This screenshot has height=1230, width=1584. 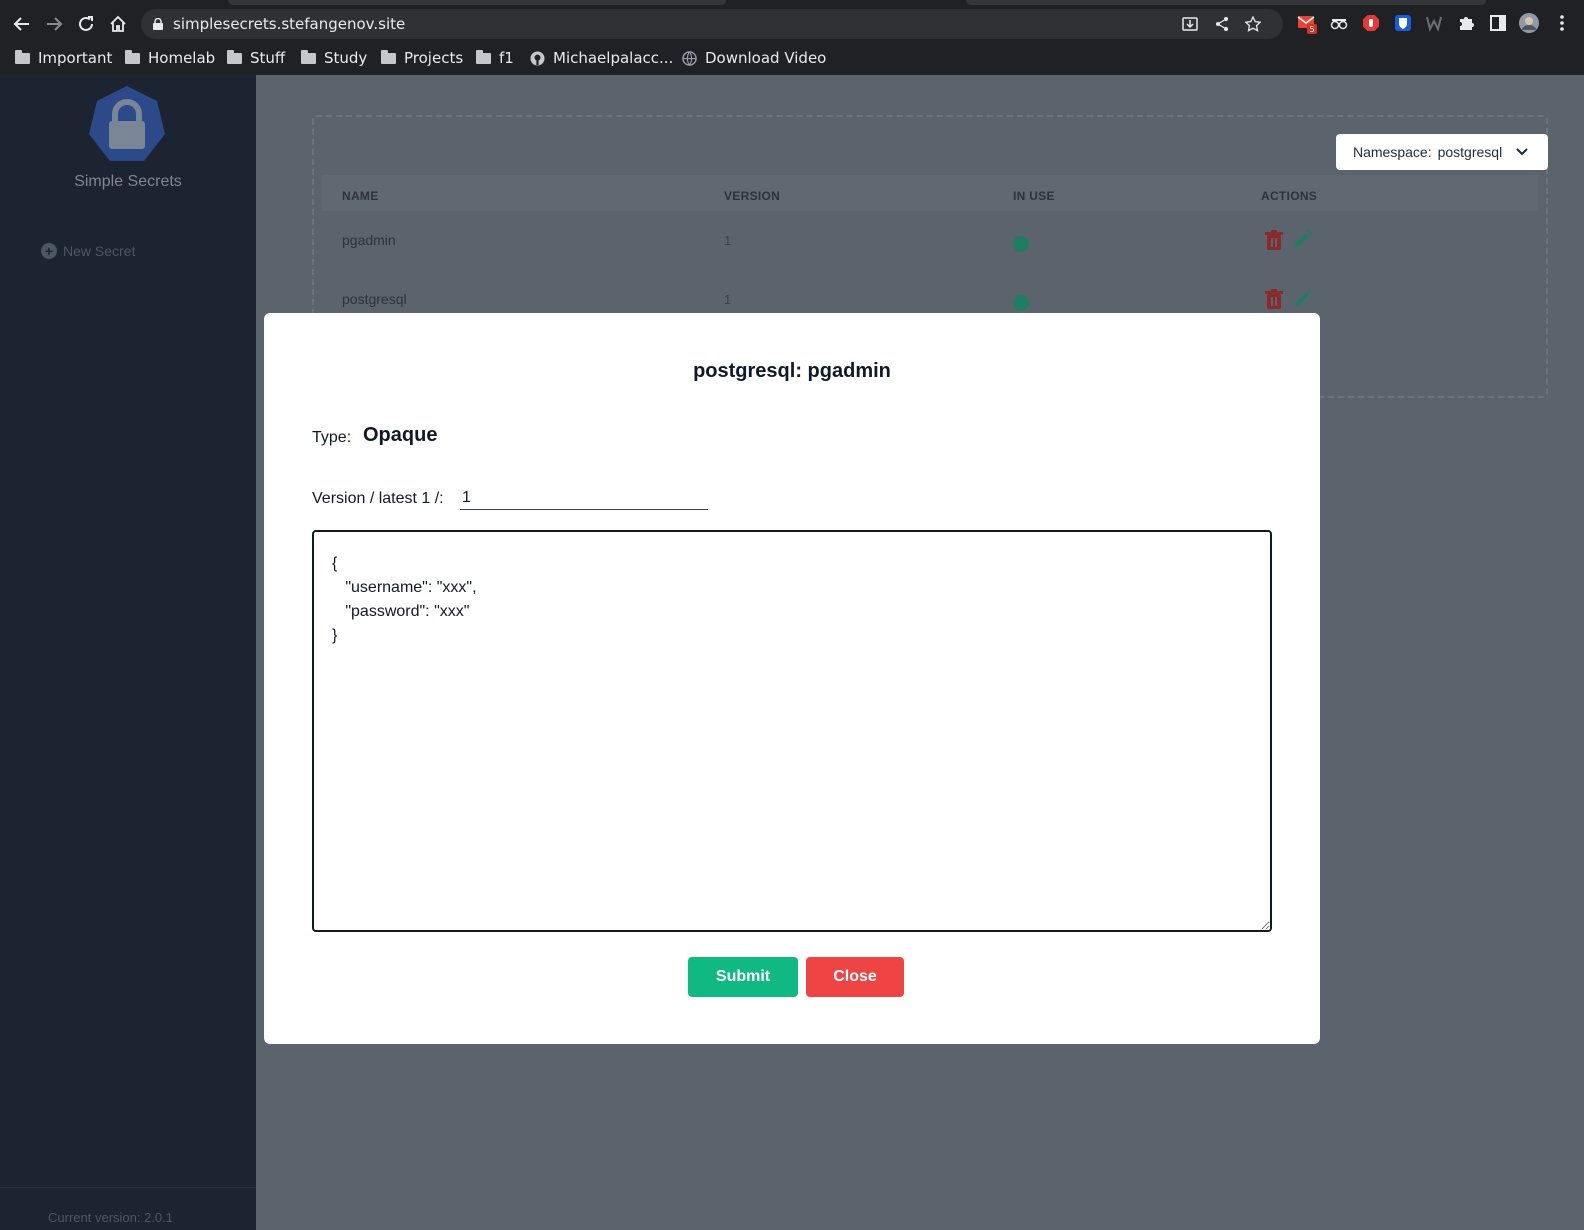 What do you see at coordinates (1466, 23) in the screenshot?
I see `extensions-puzzle-icon` at bounding box center [1466, 23].